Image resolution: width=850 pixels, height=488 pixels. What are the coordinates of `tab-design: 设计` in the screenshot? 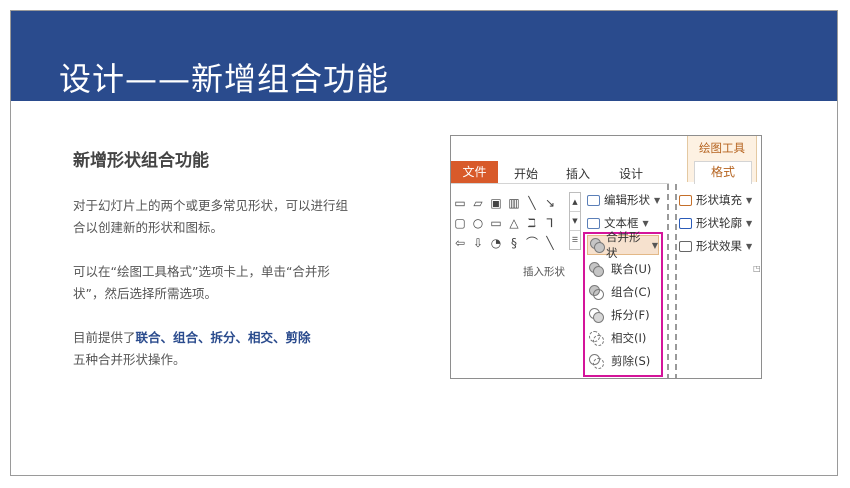 It's located at (631, 173).